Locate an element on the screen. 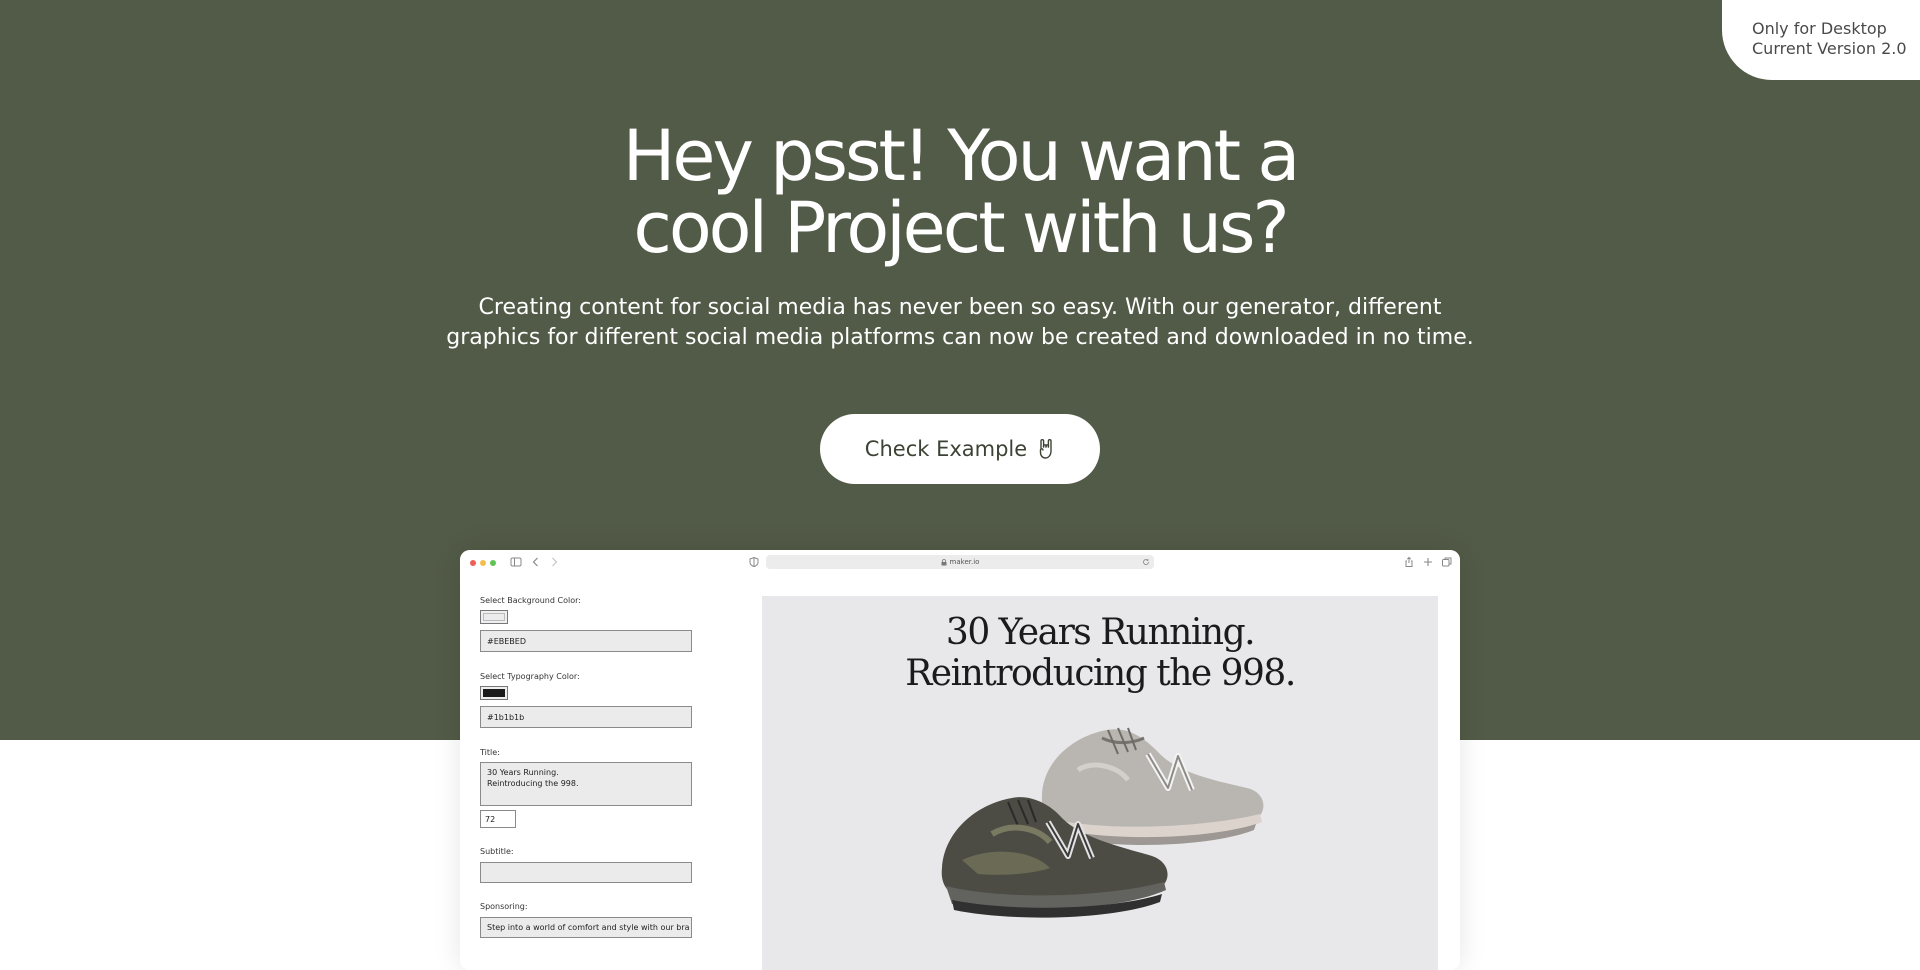  badge-version: Current Version 2.0 is located at coordinates (1829, 48).